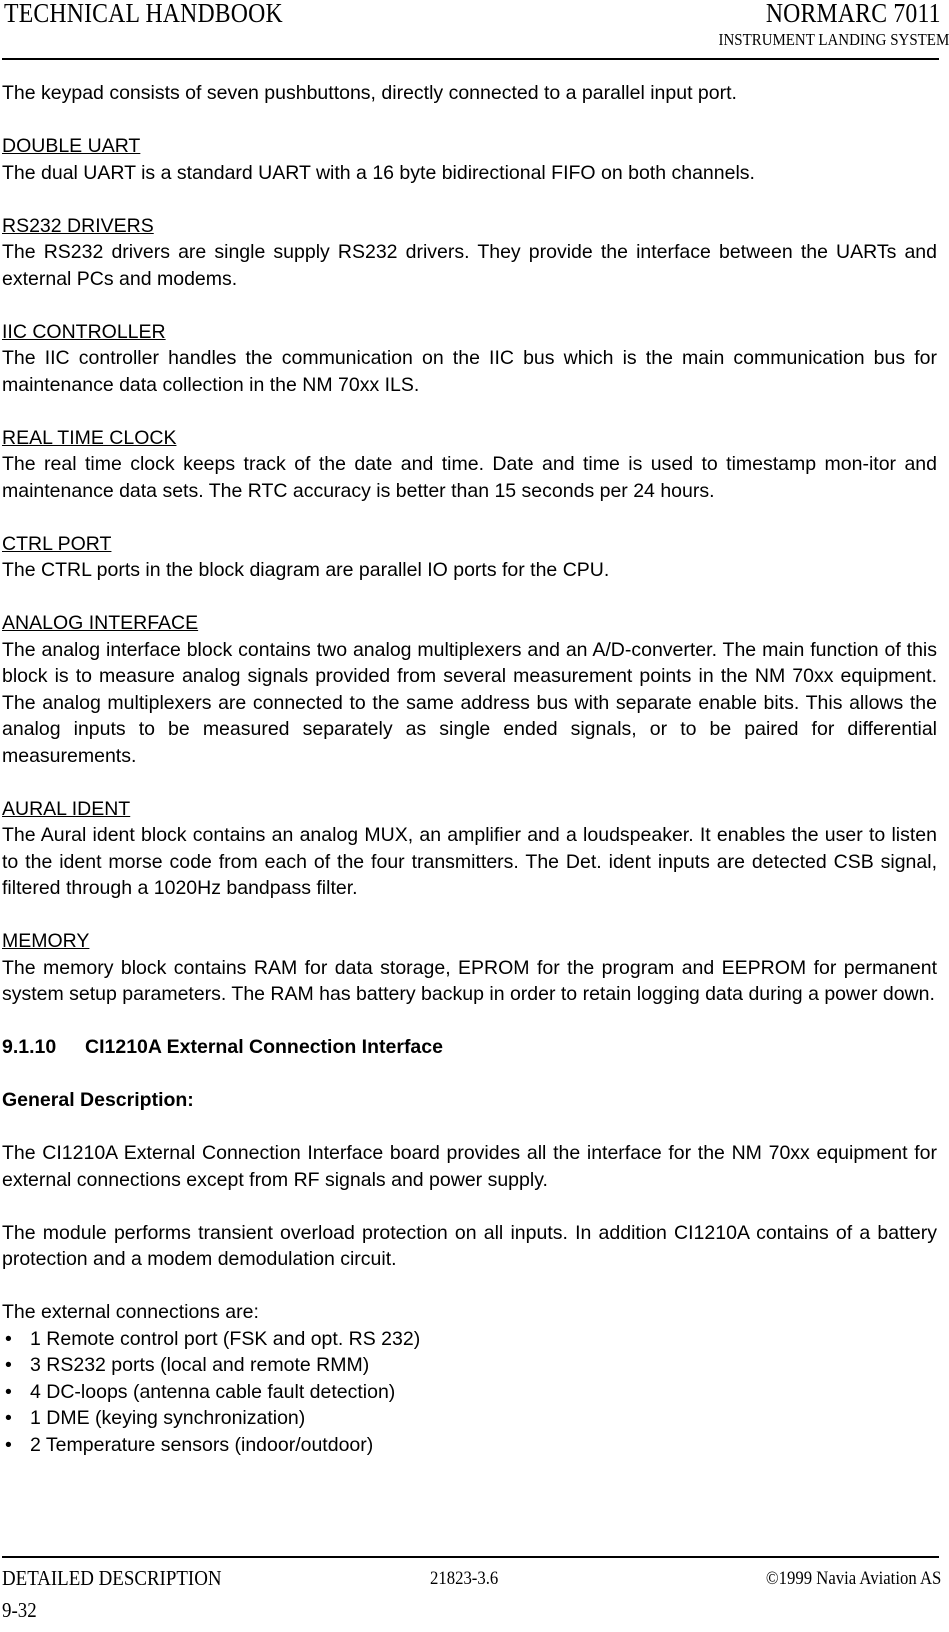  What do you see at coordinates (469, 438) in the screenshot?
I see `section-heading-real-time-clock: REAL TIME CLOCK` at bounding box center [469, 438].